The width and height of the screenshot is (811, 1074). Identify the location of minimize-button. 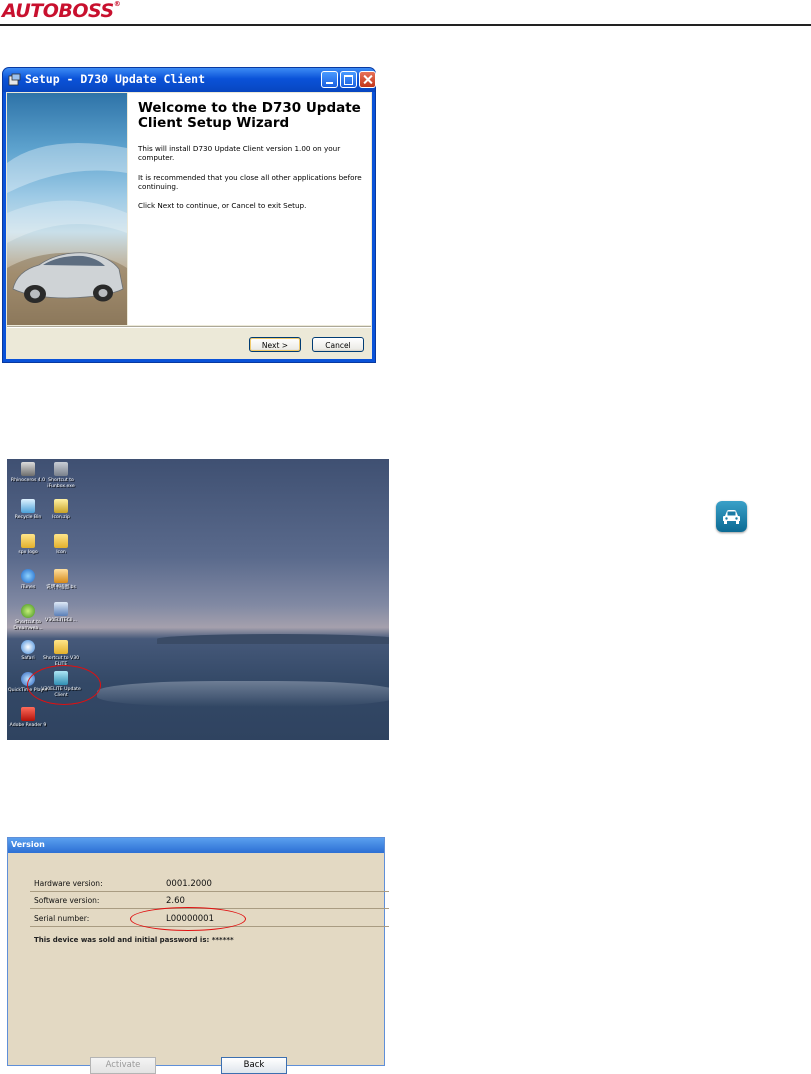
(329, 79).